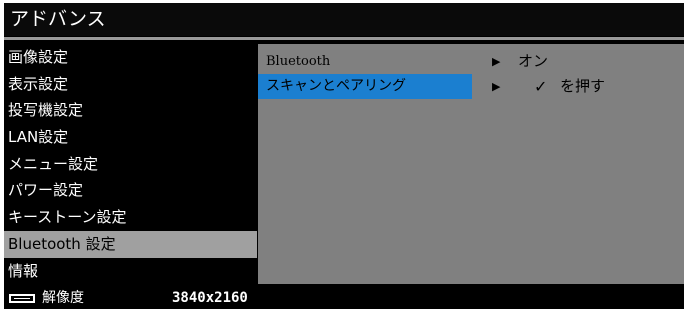 The width and height of the screenshot is (694, 313). What do you see at coordinates (130, 190) in the screenshot?
I see `menu-item-power-settings: パワー設定` at bounding box center [130, 190].